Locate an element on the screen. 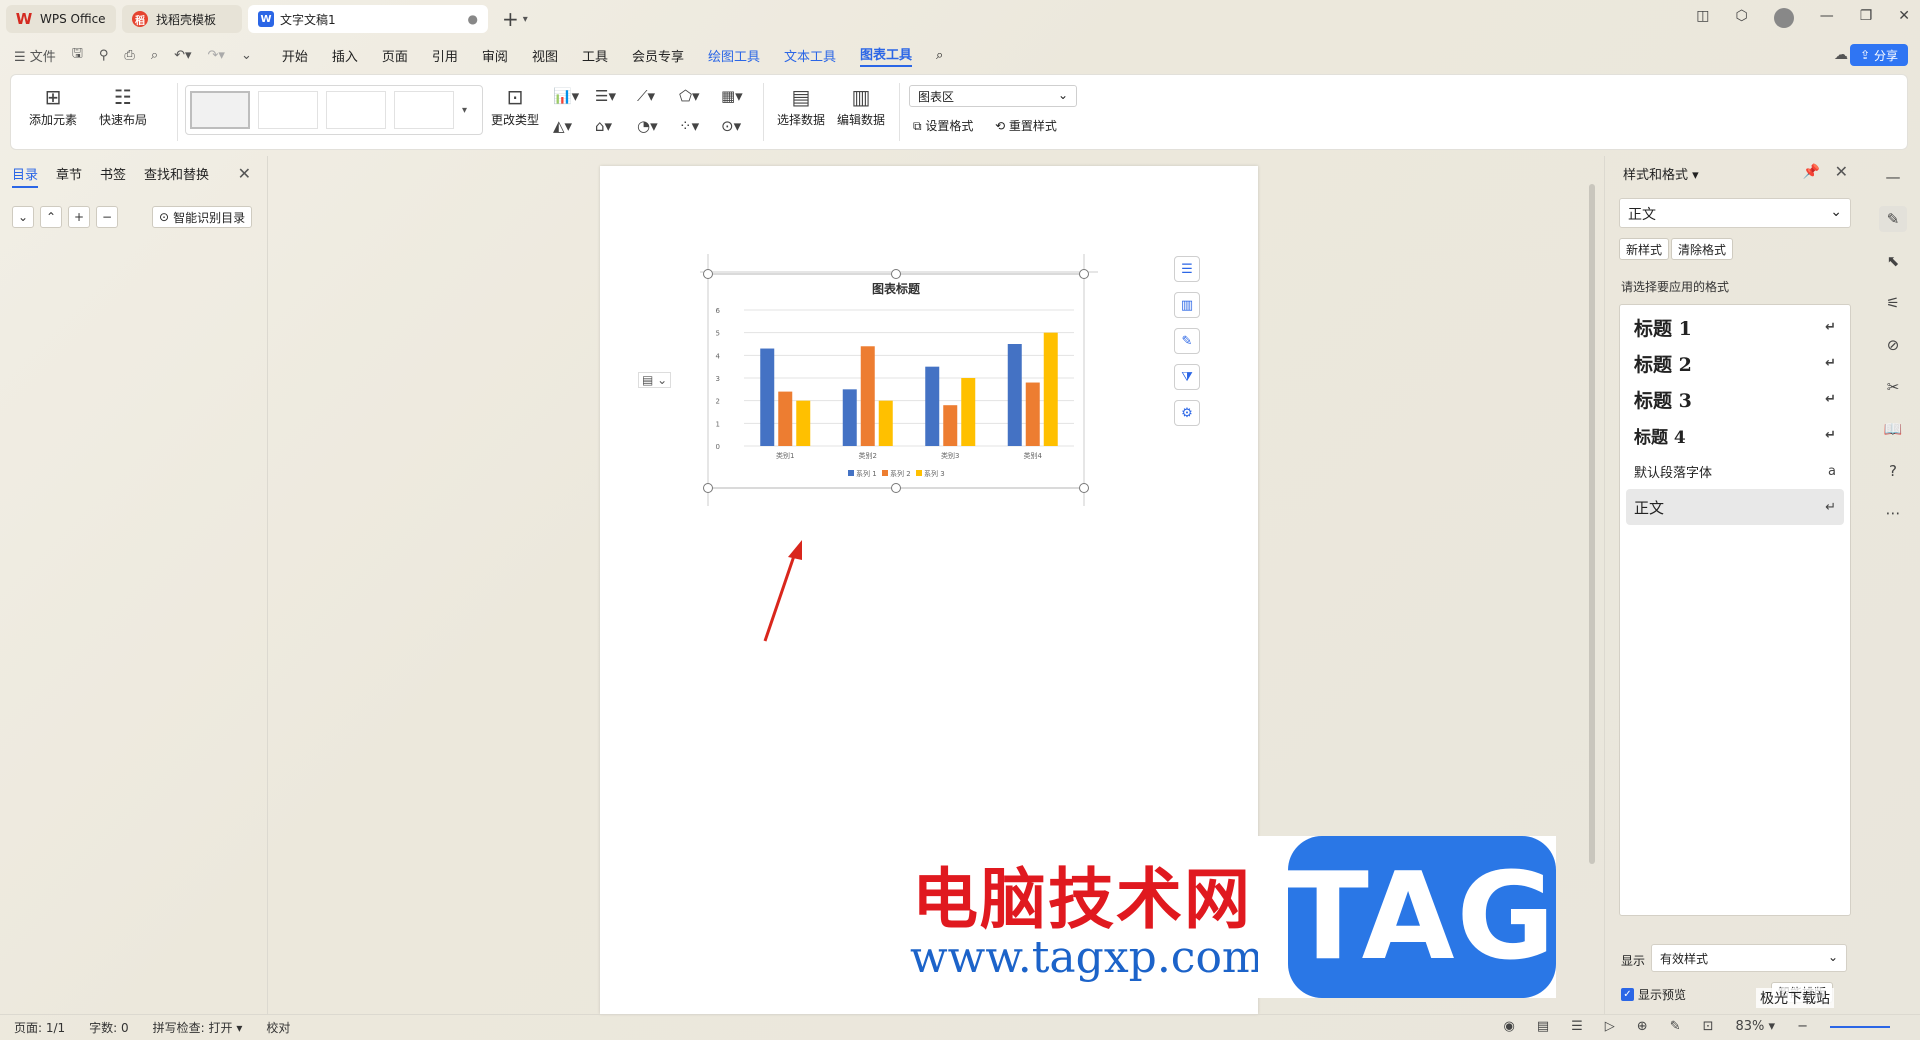  new-tab-button: + is located at coordinates (510, 19).